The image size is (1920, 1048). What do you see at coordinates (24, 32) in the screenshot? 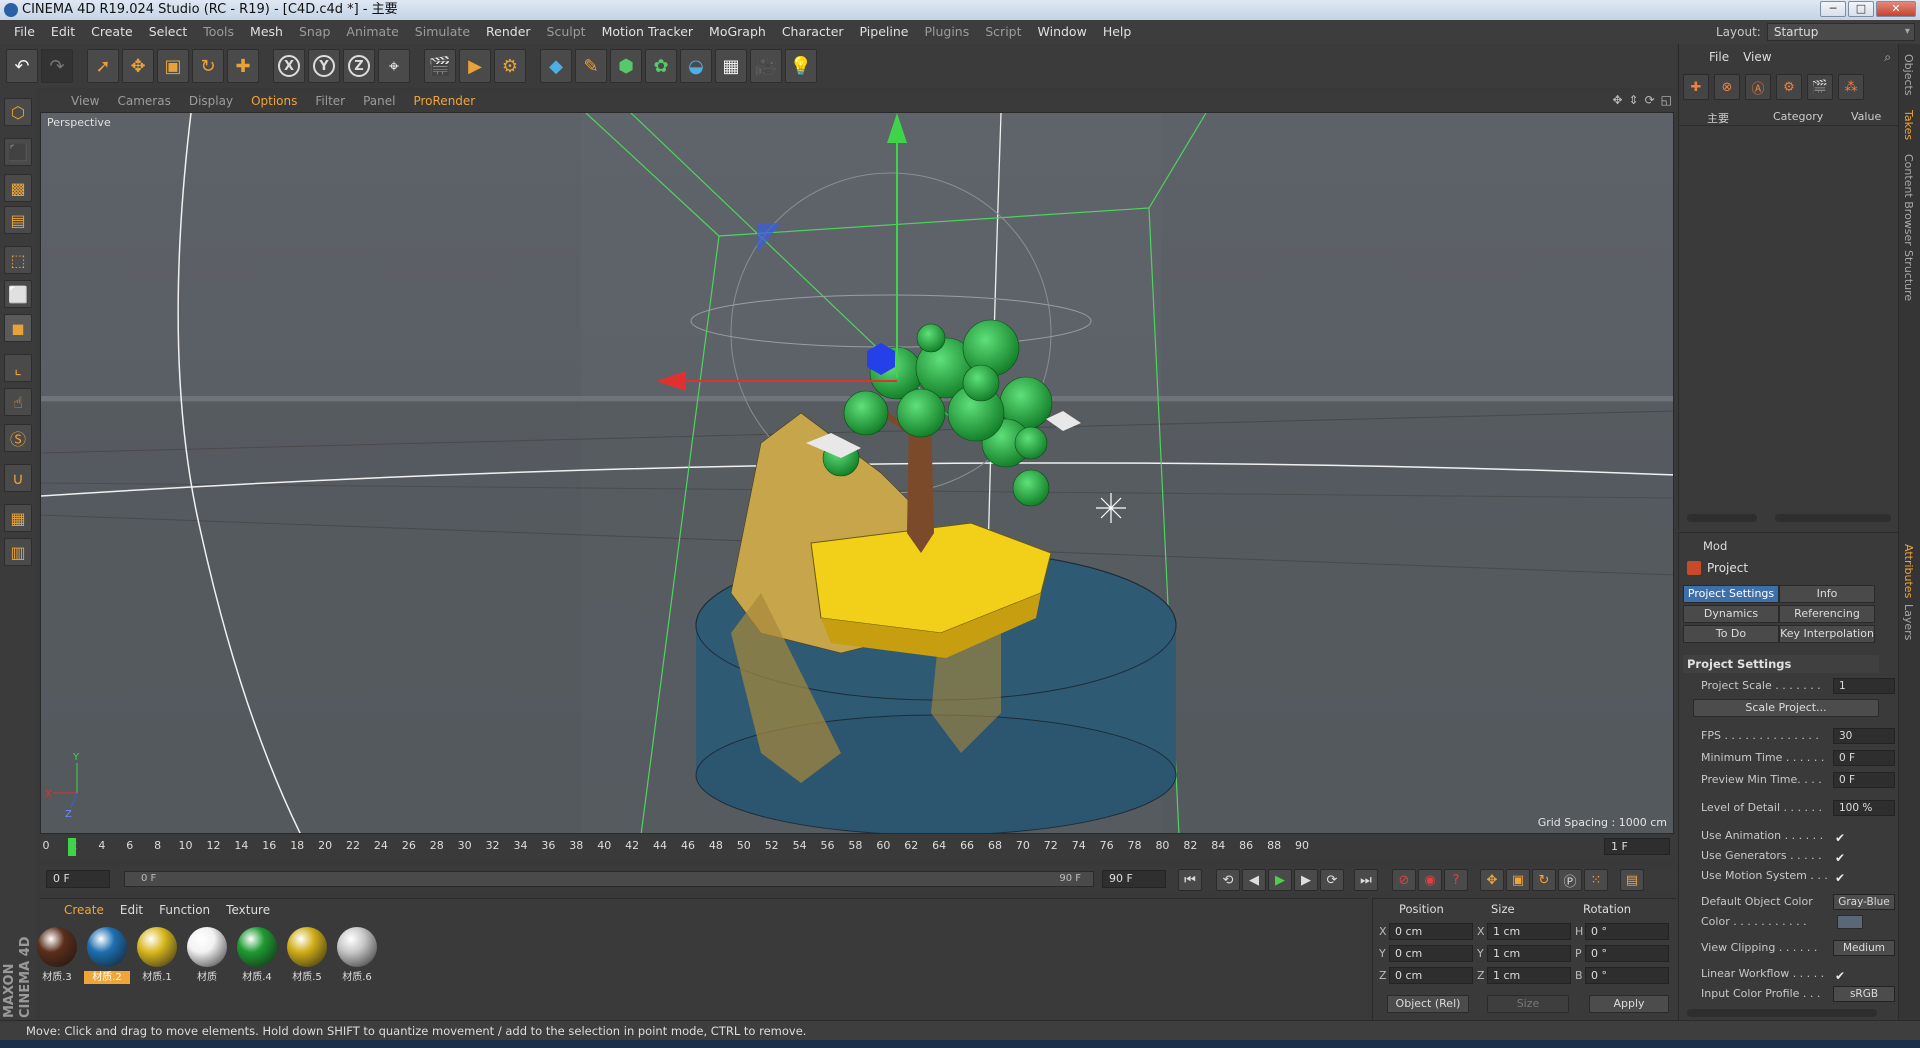
I see `menu-file: File` at bounding box center [24, 32].